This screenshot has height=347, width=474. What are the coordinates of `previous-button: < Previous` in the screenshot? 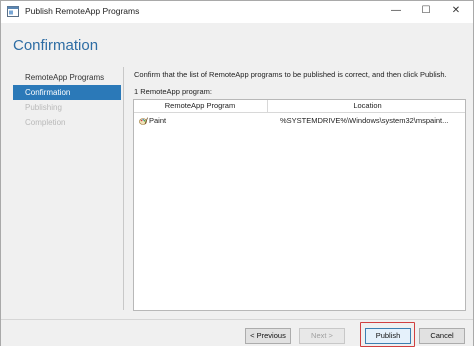 It's located at (268, 336).